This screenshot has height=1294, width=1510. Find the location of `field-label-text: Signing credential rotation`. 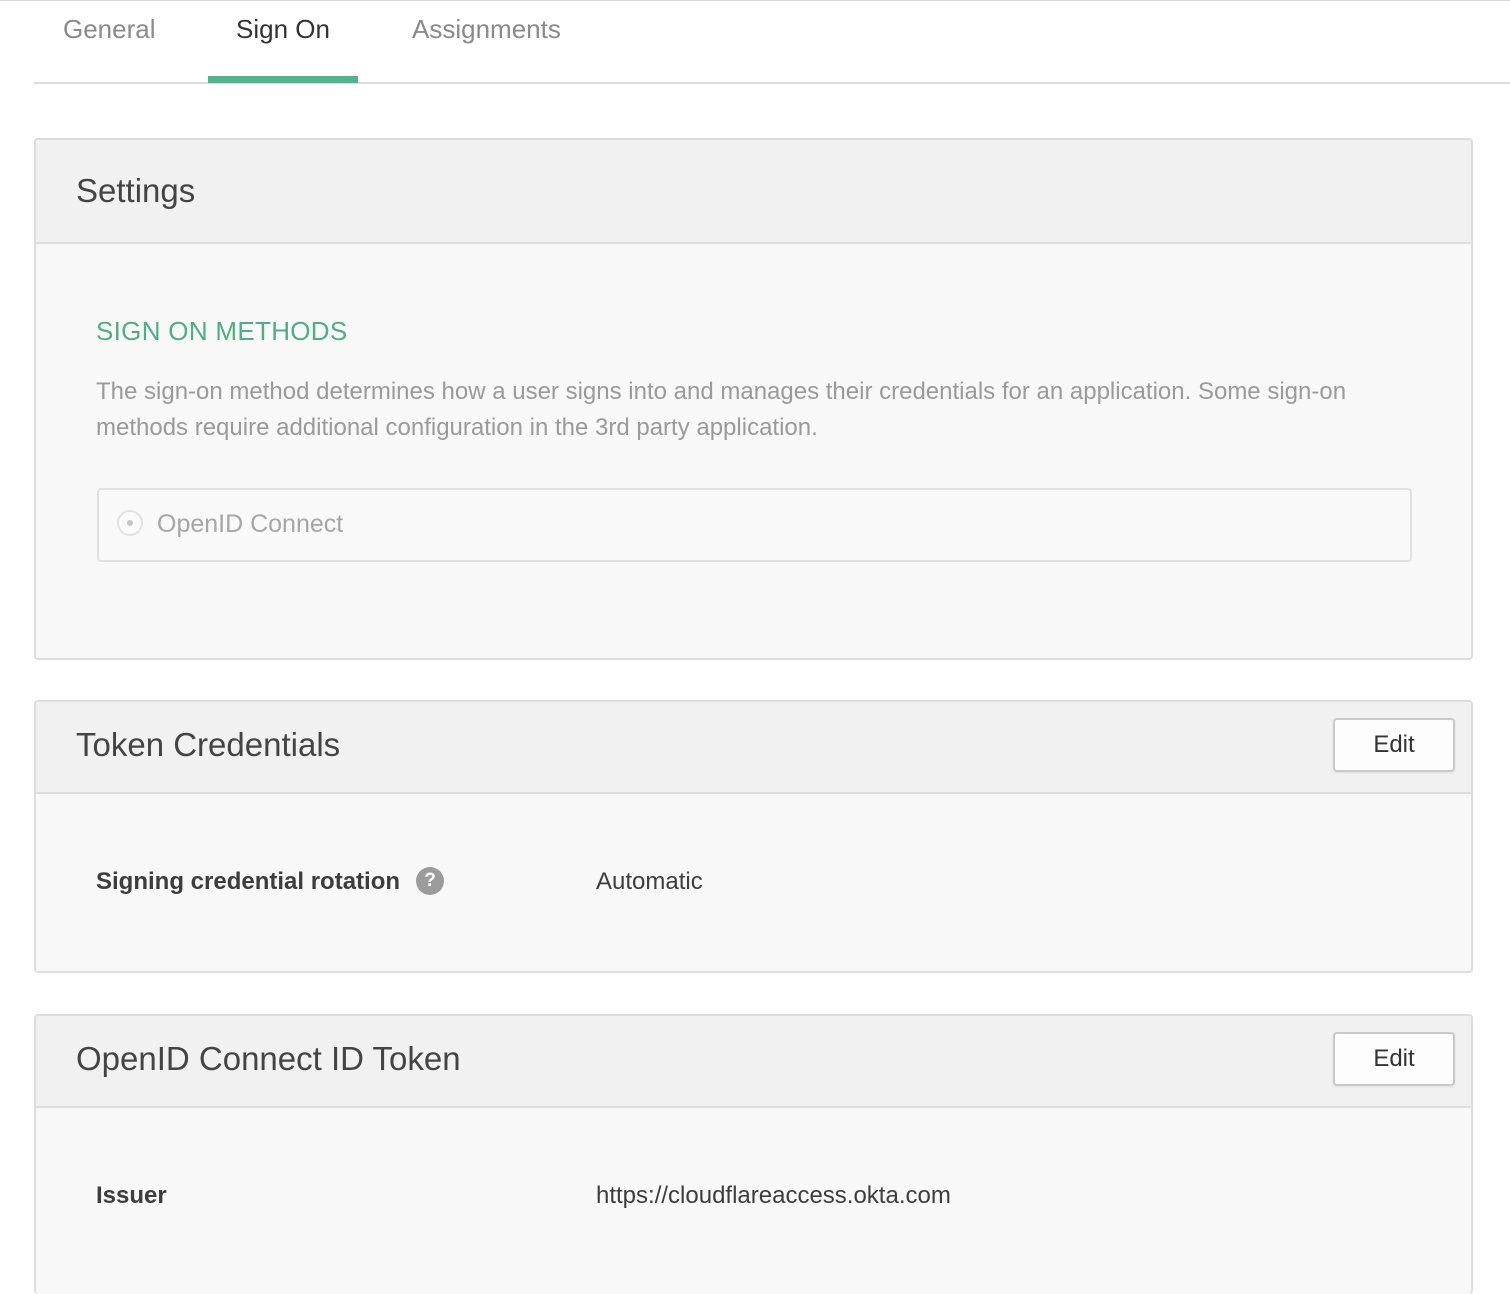

field-label-text: Signing credential rotation is located at coordinates (248, 881).